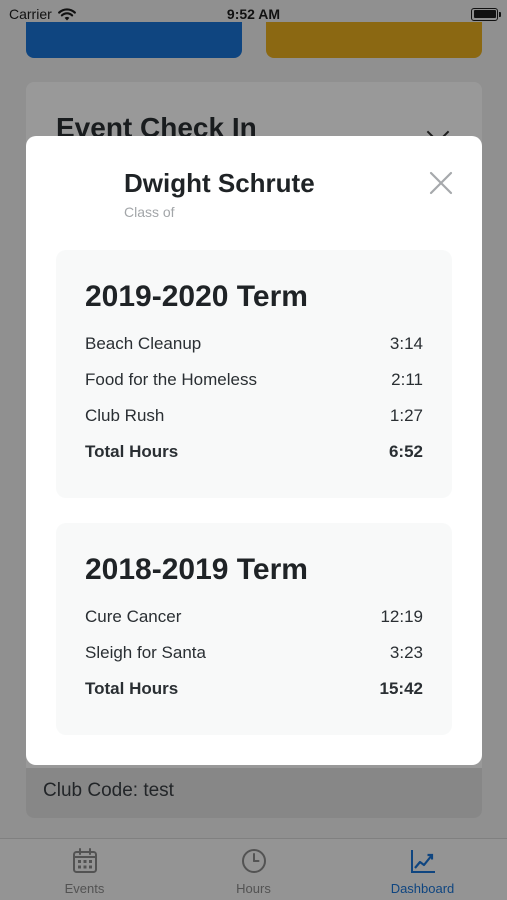 The width and height of the screenshot is (507, 900). I want to click on event-hours: 3:14, so click(406, 343).